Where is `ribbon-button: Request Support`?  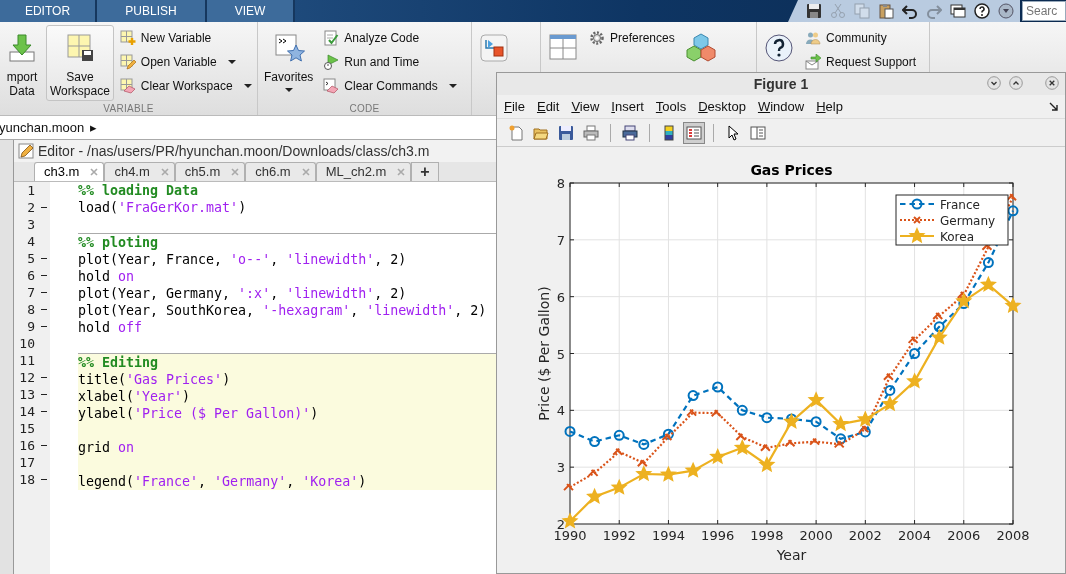 ribbon-button: Request Support is located at coordinates (861, 62).